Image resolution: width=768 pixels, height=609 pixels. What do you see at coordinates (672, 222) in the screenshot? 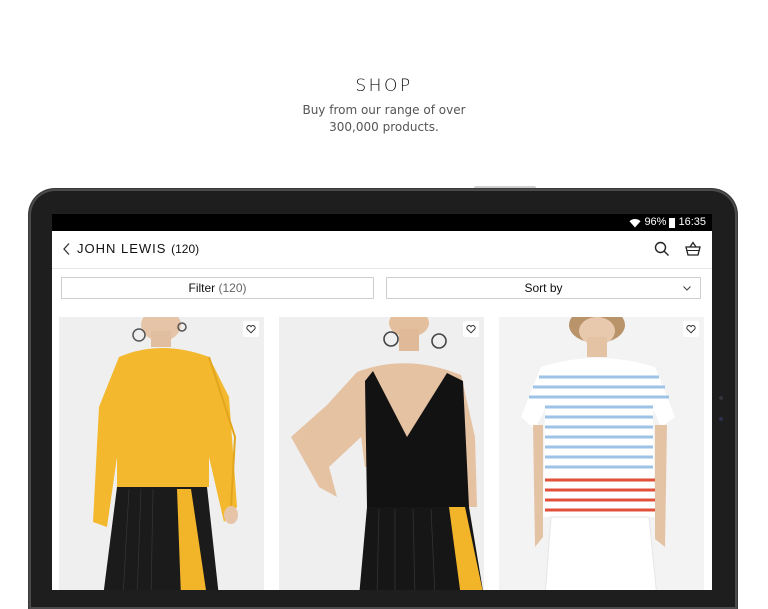
I see `battery-icon` at bounding box center [672, 222].